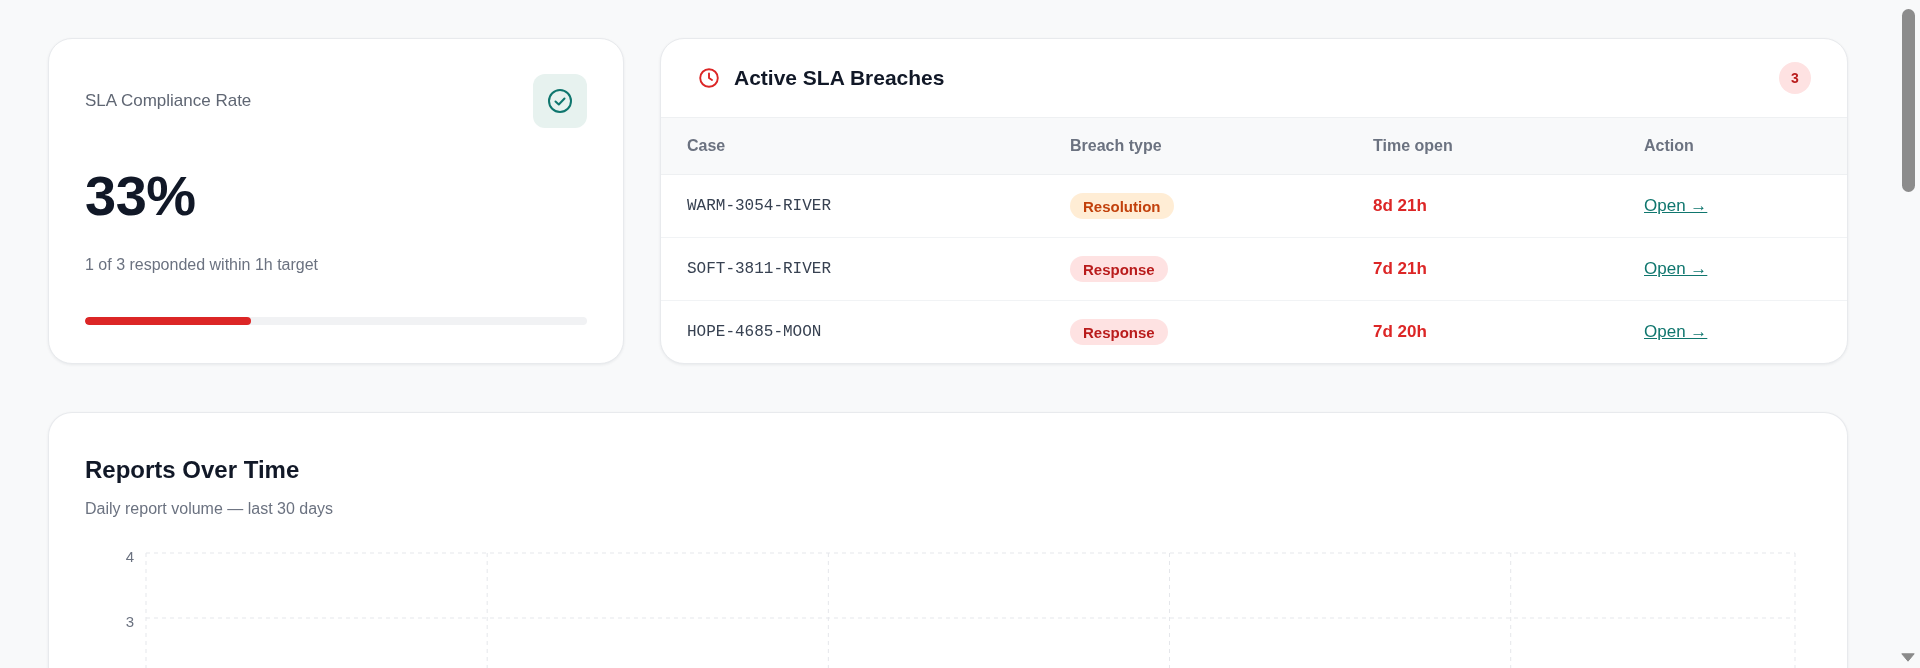 This screenshot has width=1920, height=668. Describe the element at coordinates (852, 146) in the screenshot. I see `column-header: Case` at that location.